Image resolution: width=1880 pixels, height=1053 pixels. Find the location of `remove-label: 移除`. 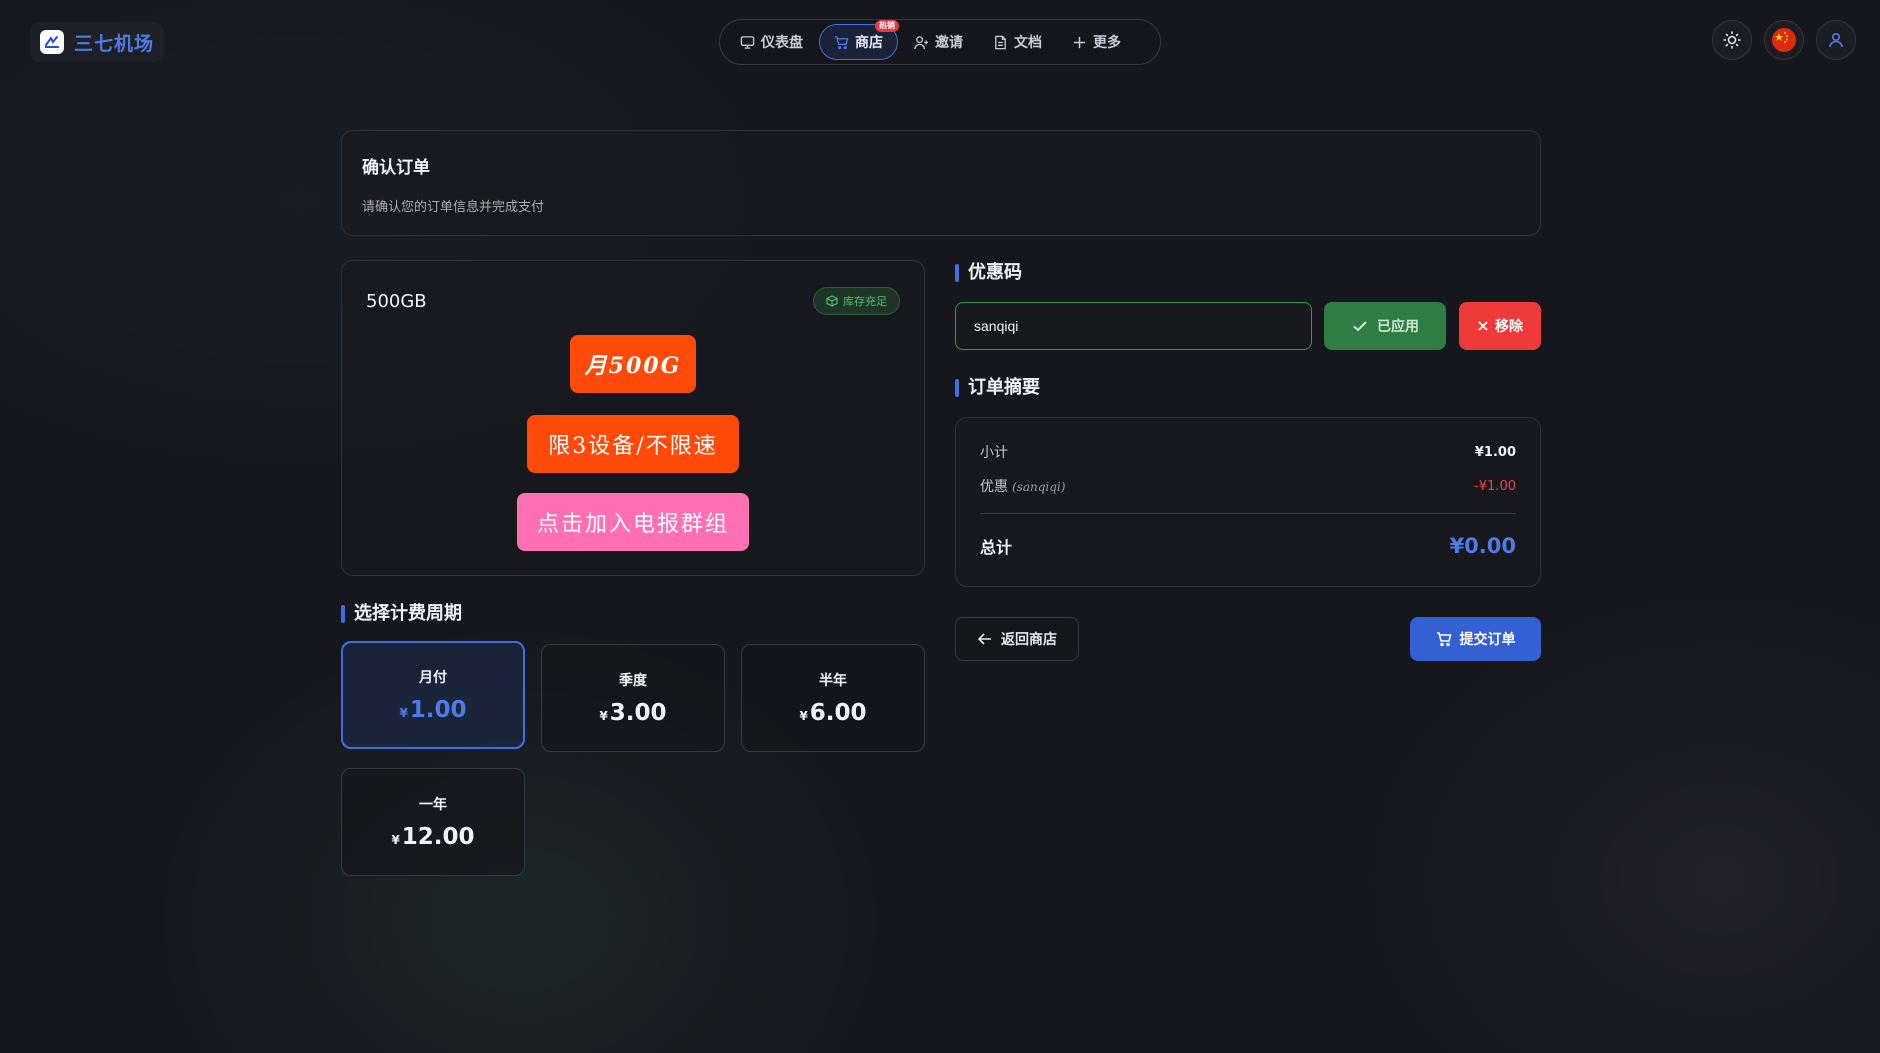

remove-label: 移除 is located at coordinates (1509, 327).